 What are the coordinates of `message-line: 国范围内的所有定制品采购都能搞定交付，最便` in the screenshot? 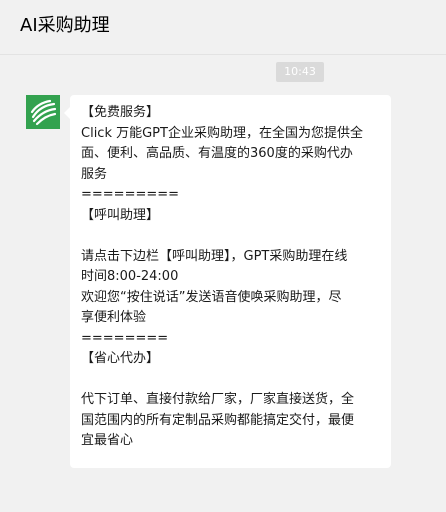 It's located at (218, 420).